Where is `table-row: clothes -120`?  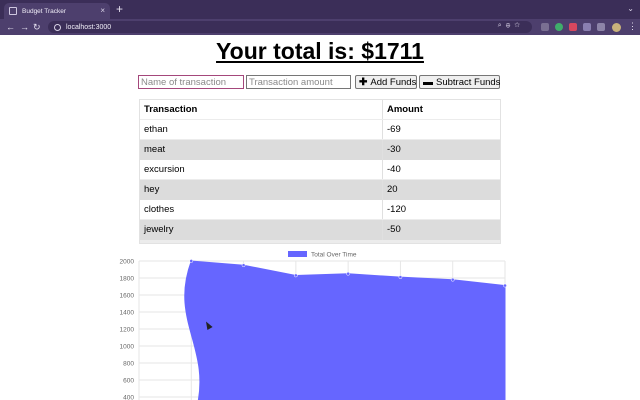 table-row: clothes -120 is located at coordinates (320, 210).